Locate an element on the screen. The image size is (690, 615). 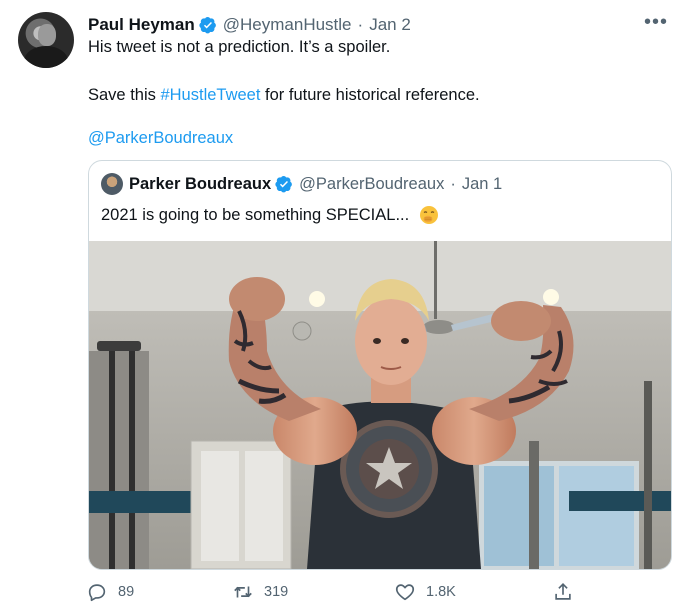
tweet-text-line-3: @ParkerBoudreaux is located at coordinates (160, 138).